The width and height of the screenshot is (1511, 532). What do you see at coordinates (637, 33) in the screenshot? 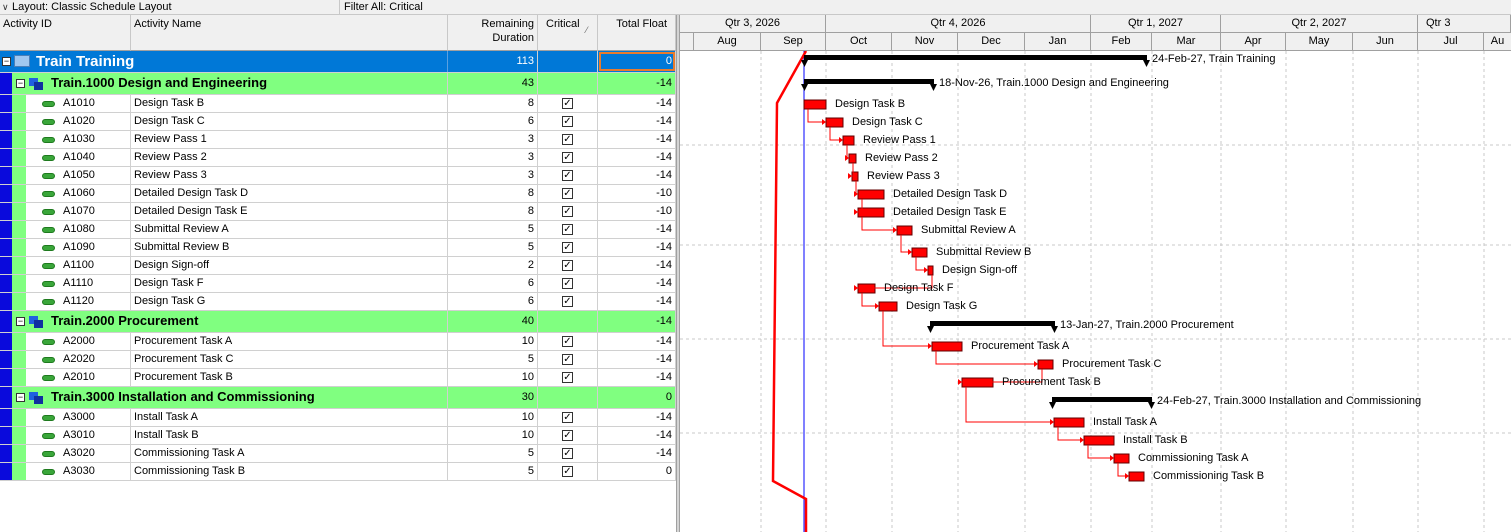
I see `col-header-total-float: Total Float` at bounding box center [637, 33].